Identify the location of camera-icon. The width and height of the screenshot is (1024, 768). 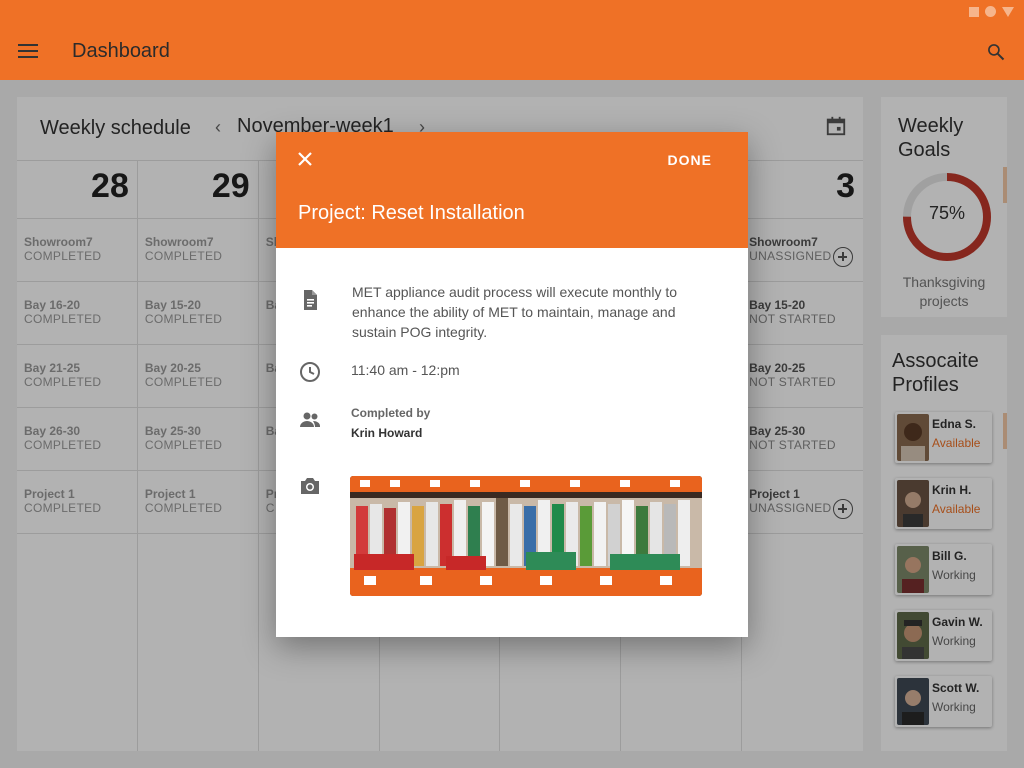
(310, 486).